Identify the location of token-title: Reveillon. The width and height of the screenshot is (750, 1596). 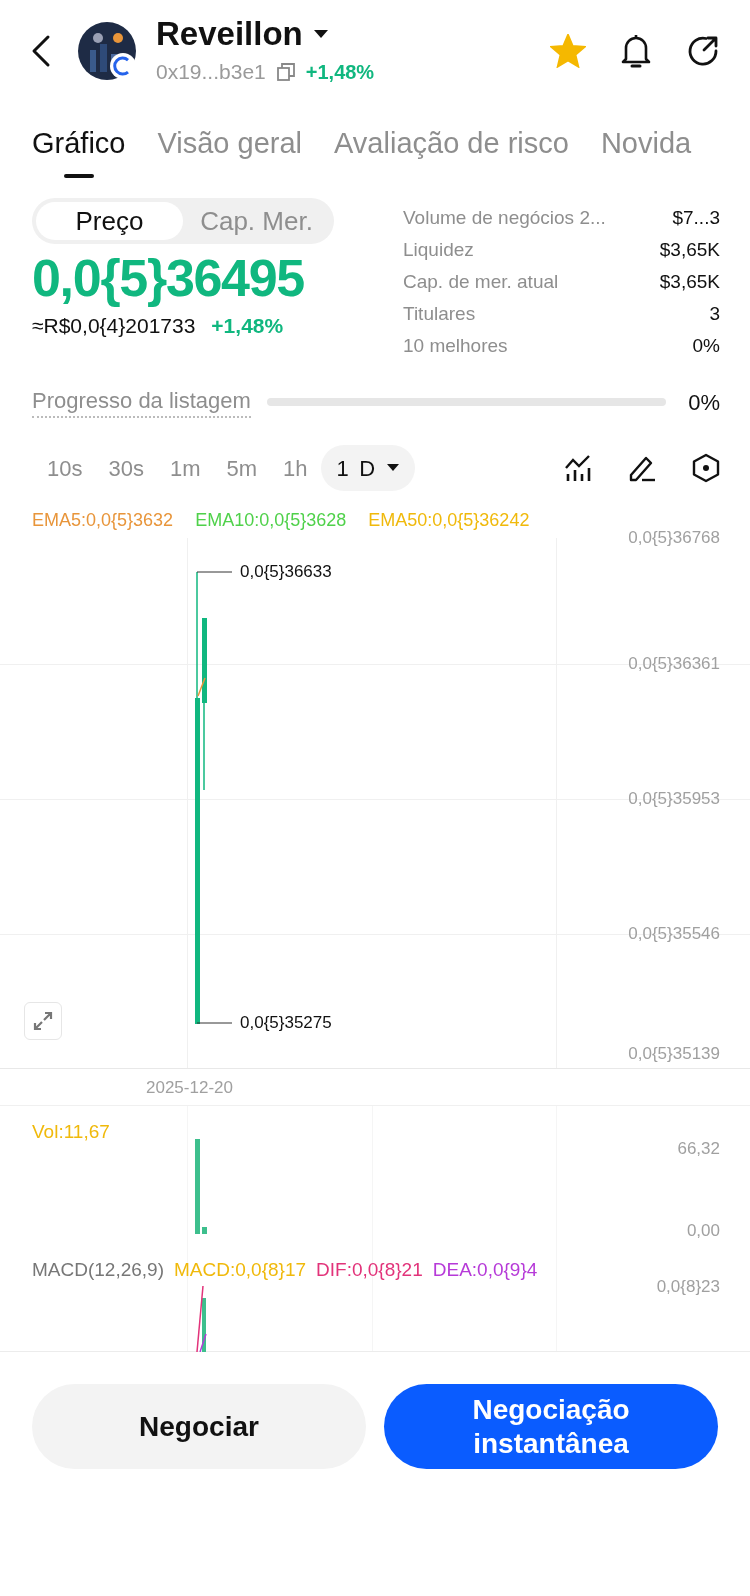
(229, 34).